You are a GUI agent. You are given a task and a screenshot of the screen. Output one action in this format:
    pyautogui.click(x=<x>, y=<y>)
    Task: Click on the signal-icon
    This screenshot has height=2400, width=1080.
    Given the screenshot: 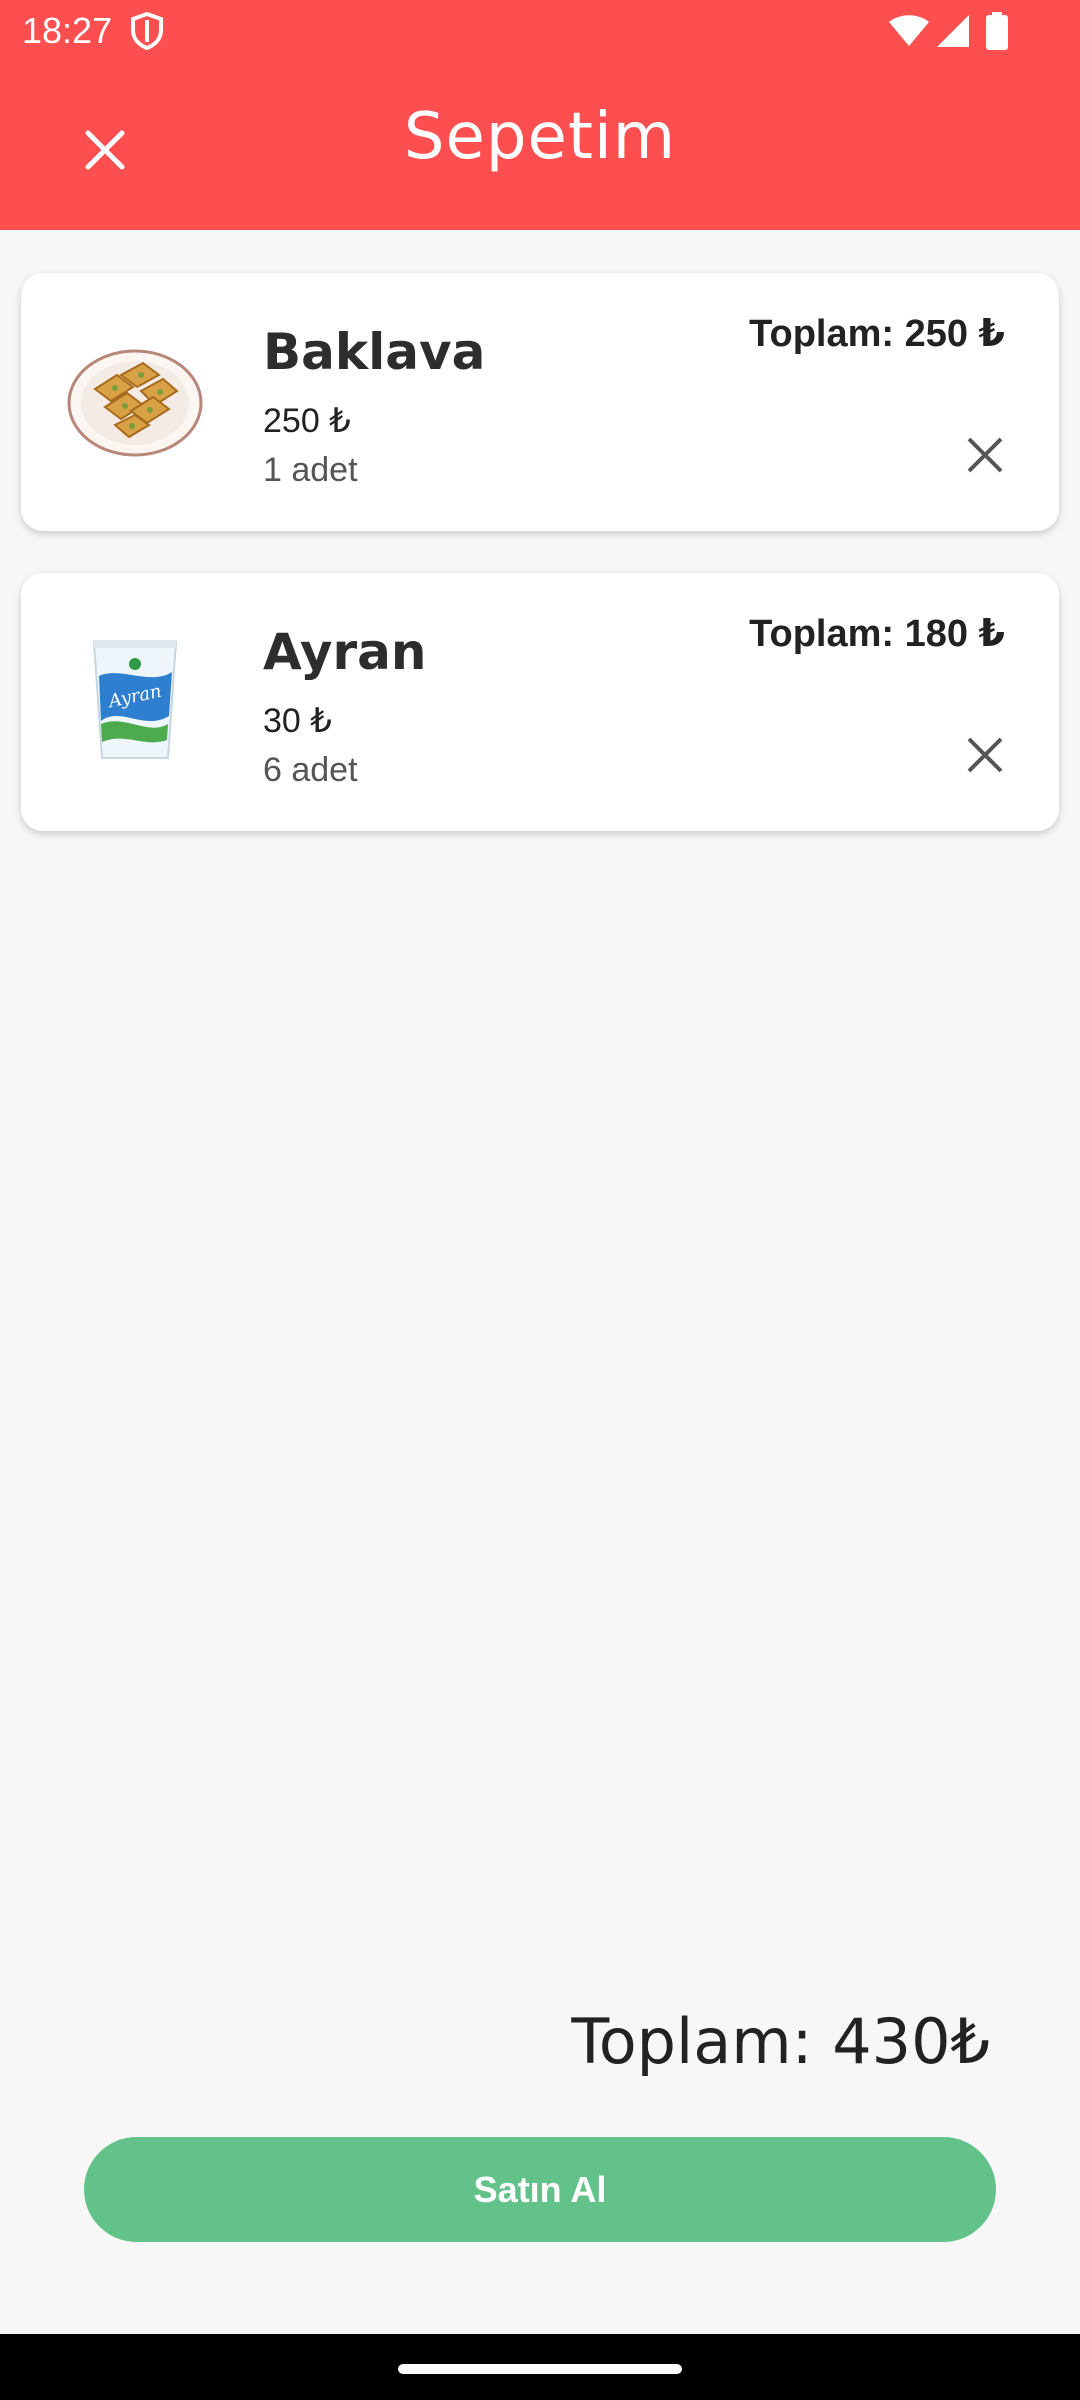 What is the action you would take?
    pyautogui.click(x=953, y=31)
    